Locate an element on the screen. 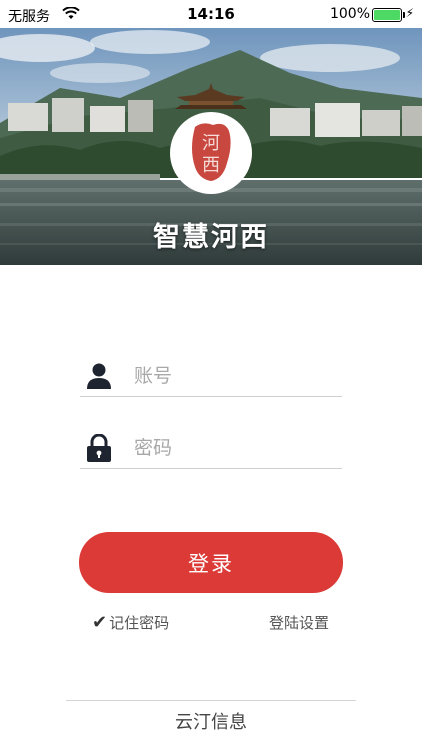  login-button: 登录 is located at coordinates (211, 562).